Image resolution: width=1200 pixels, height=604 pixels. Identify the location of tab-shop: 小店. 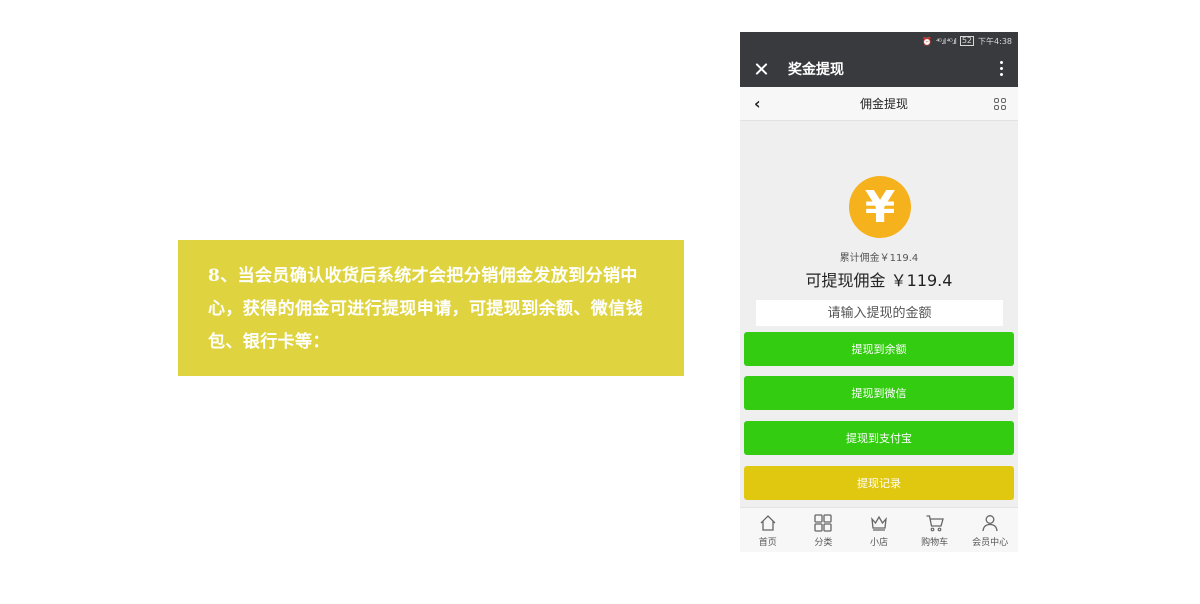
(879, 530).